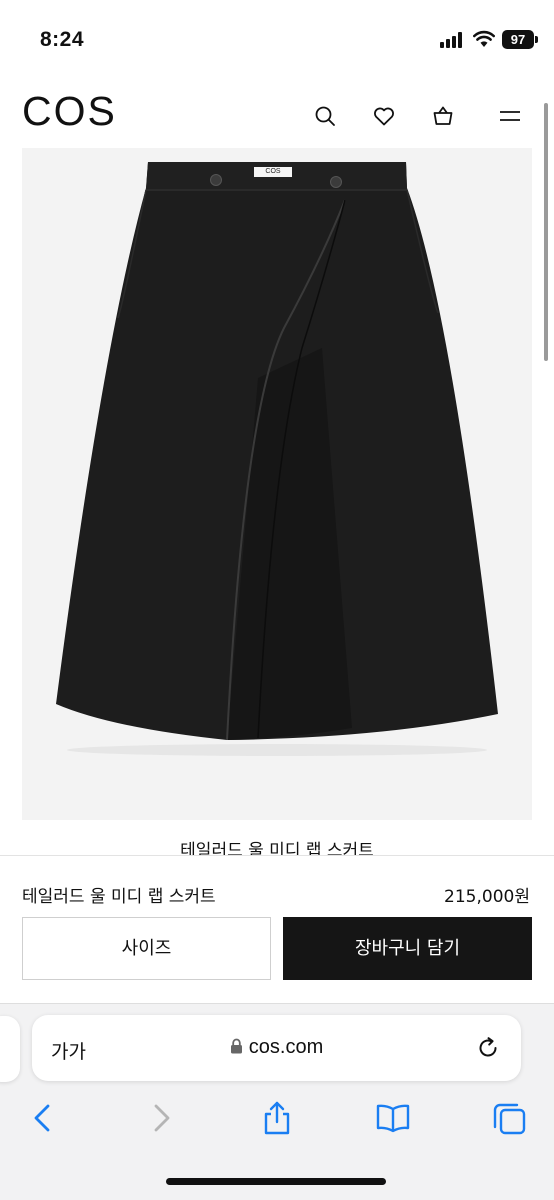 The height and width of the screenshot is (1200, 554). What do you see at coordinates (10, 1049) in the screenshot?
I see `previous-tab-preview` at bounding box center [10, 1049].